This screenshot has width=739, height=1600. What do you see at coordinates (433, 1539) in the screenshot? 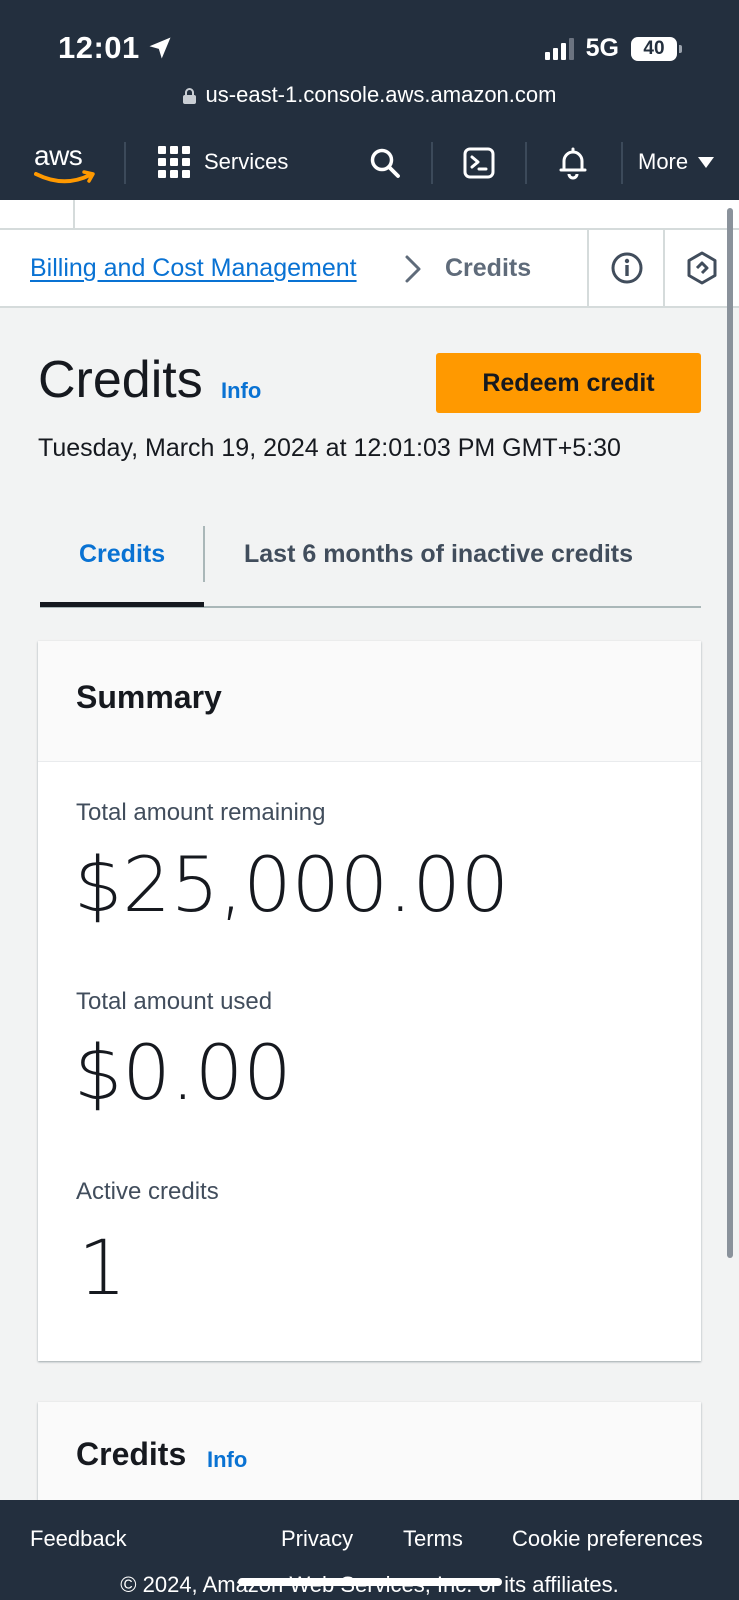
I see `footer-terms-link: Terms` at bounding box center [433, 1539].